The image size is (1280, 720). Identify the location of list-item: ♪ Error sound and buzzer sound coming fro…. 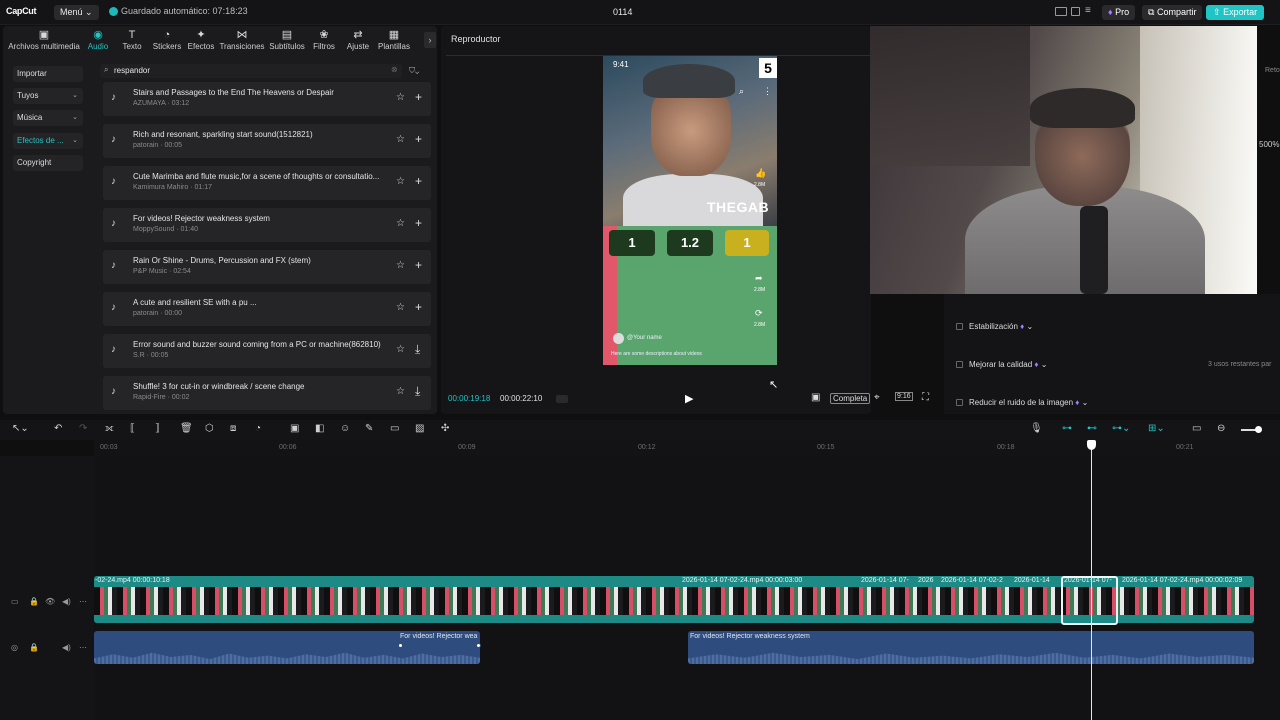
(267, 351).